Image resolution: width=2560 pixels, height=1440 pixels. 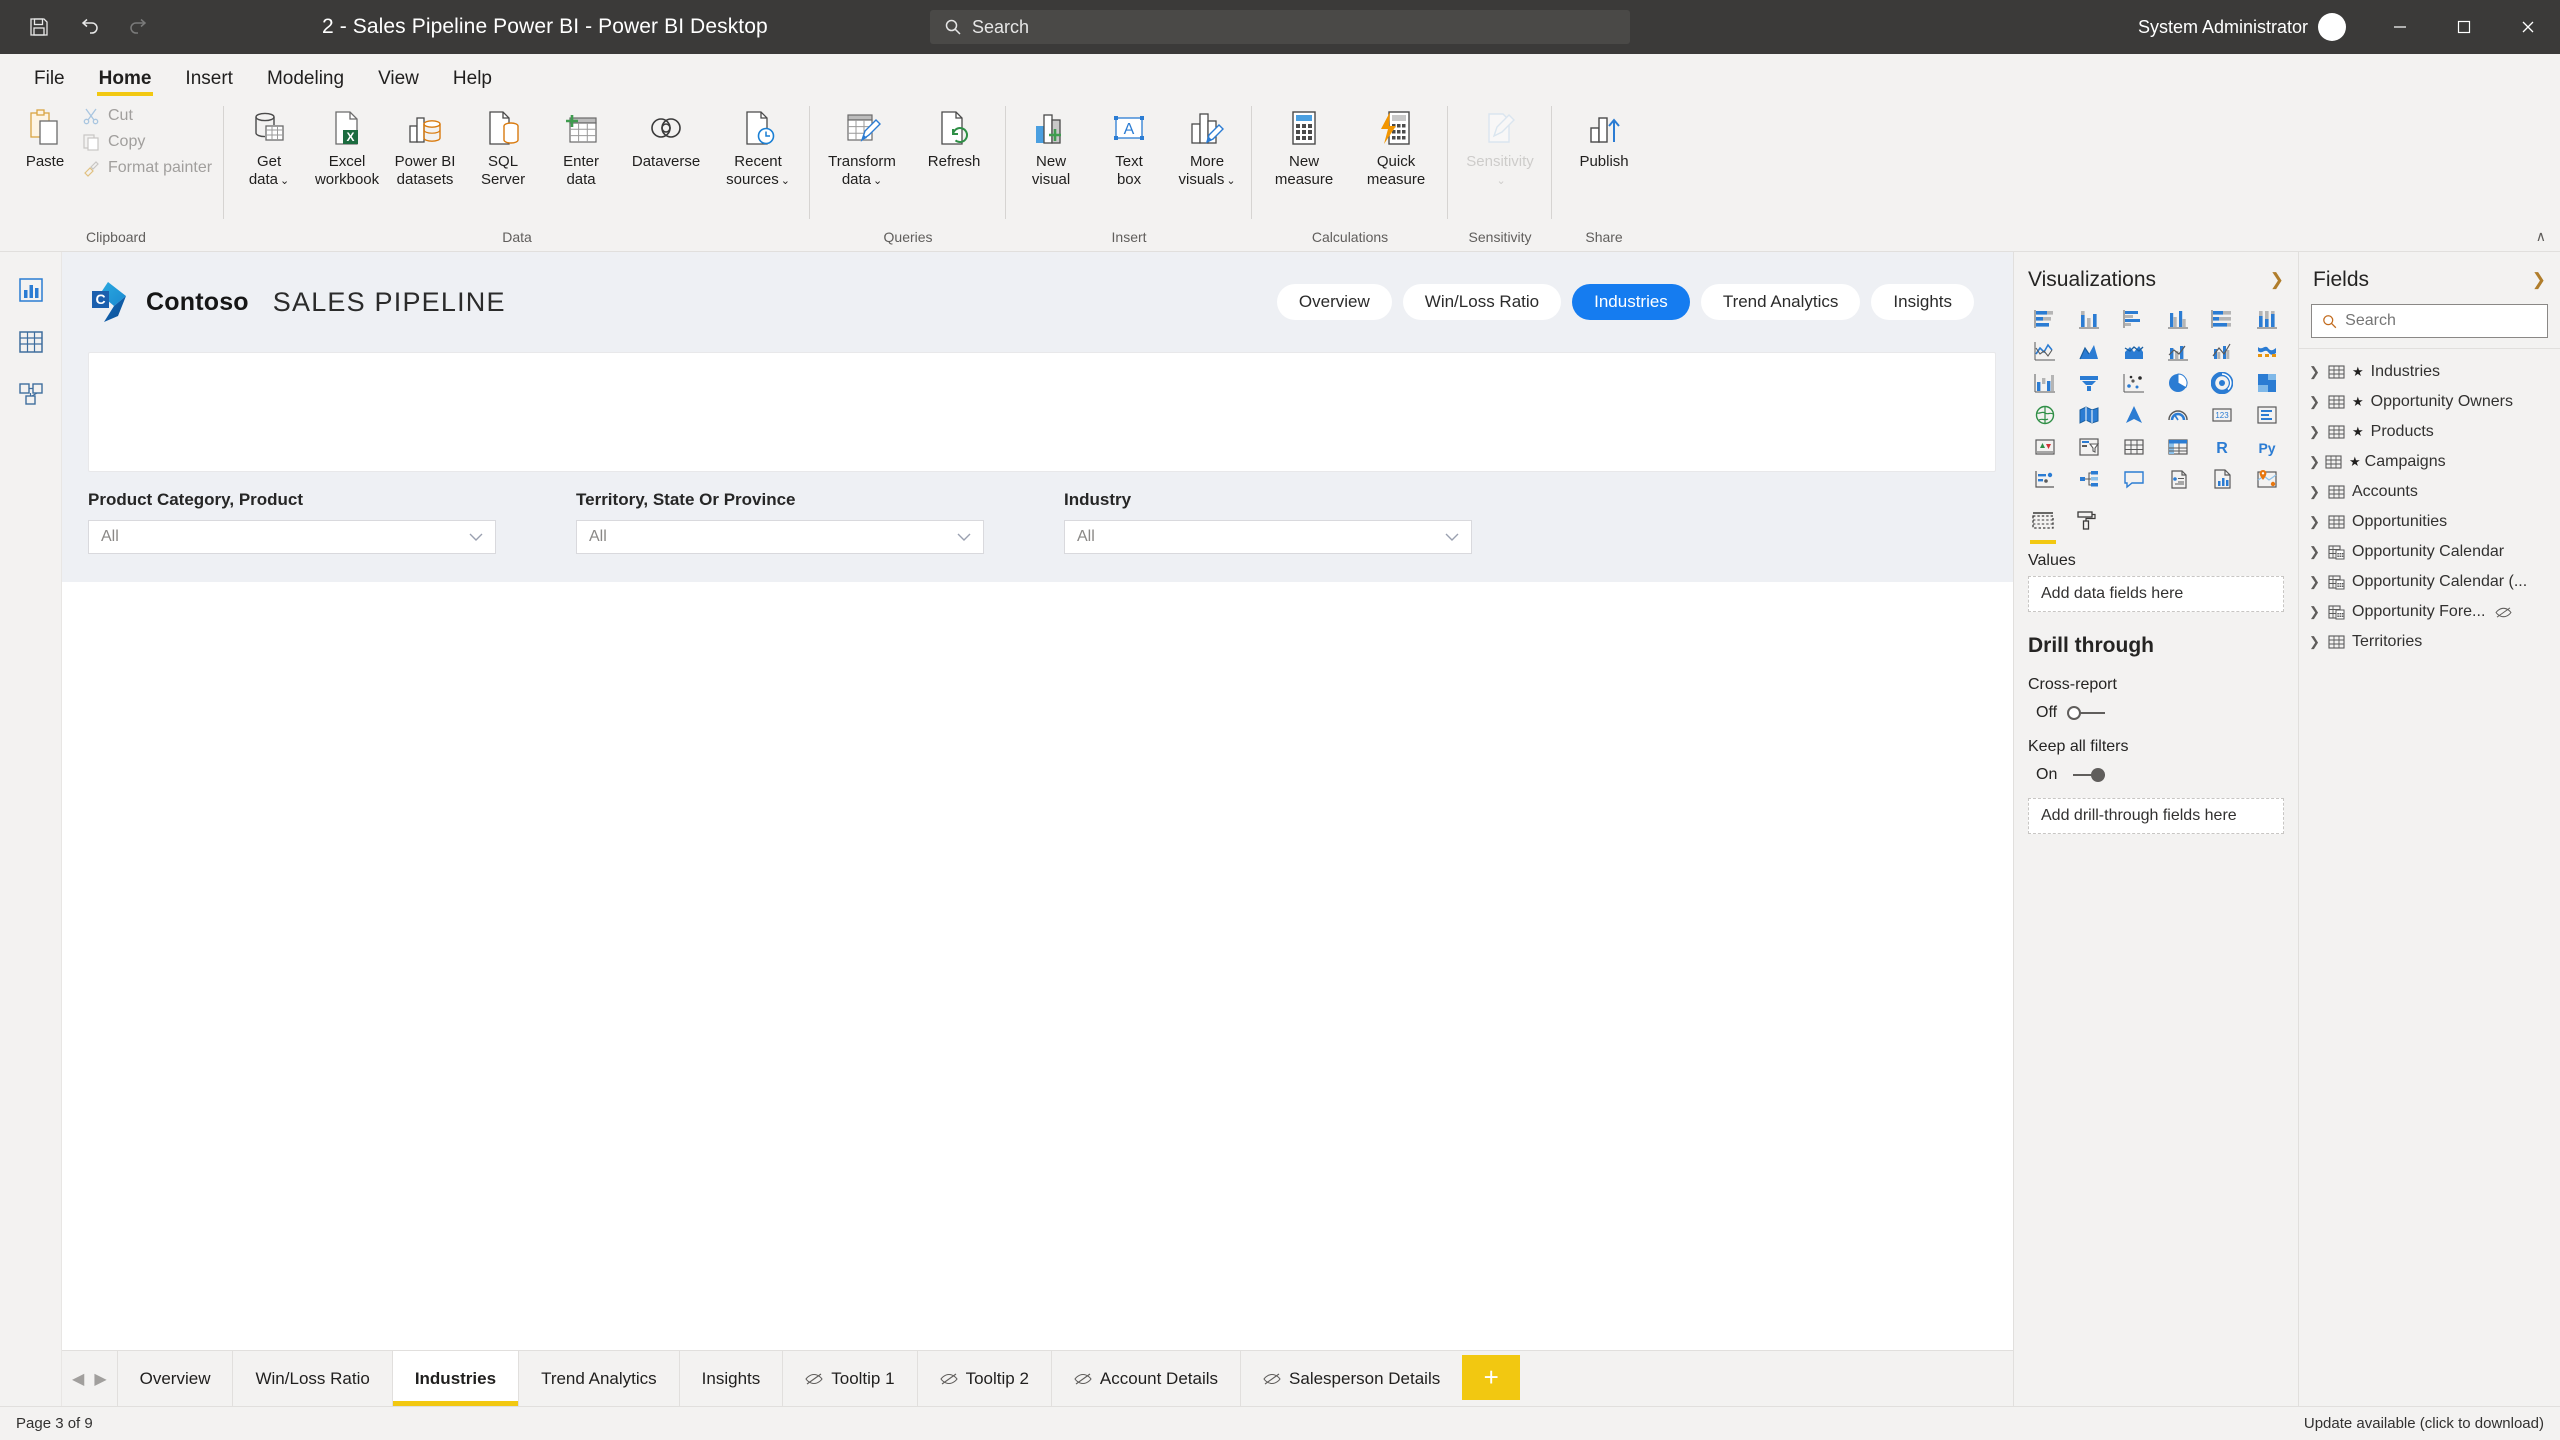 I want to click on field-table-campaigns: ❯ ★ Campaigns, so click(x=2429, y=462).